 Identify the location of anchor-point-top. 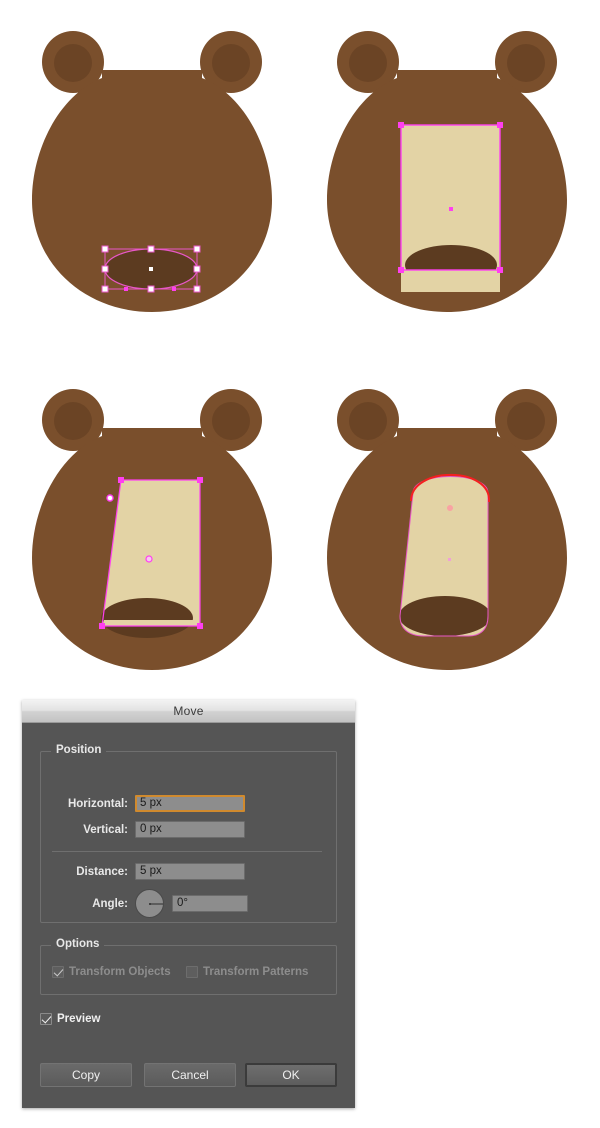
(450, 508).